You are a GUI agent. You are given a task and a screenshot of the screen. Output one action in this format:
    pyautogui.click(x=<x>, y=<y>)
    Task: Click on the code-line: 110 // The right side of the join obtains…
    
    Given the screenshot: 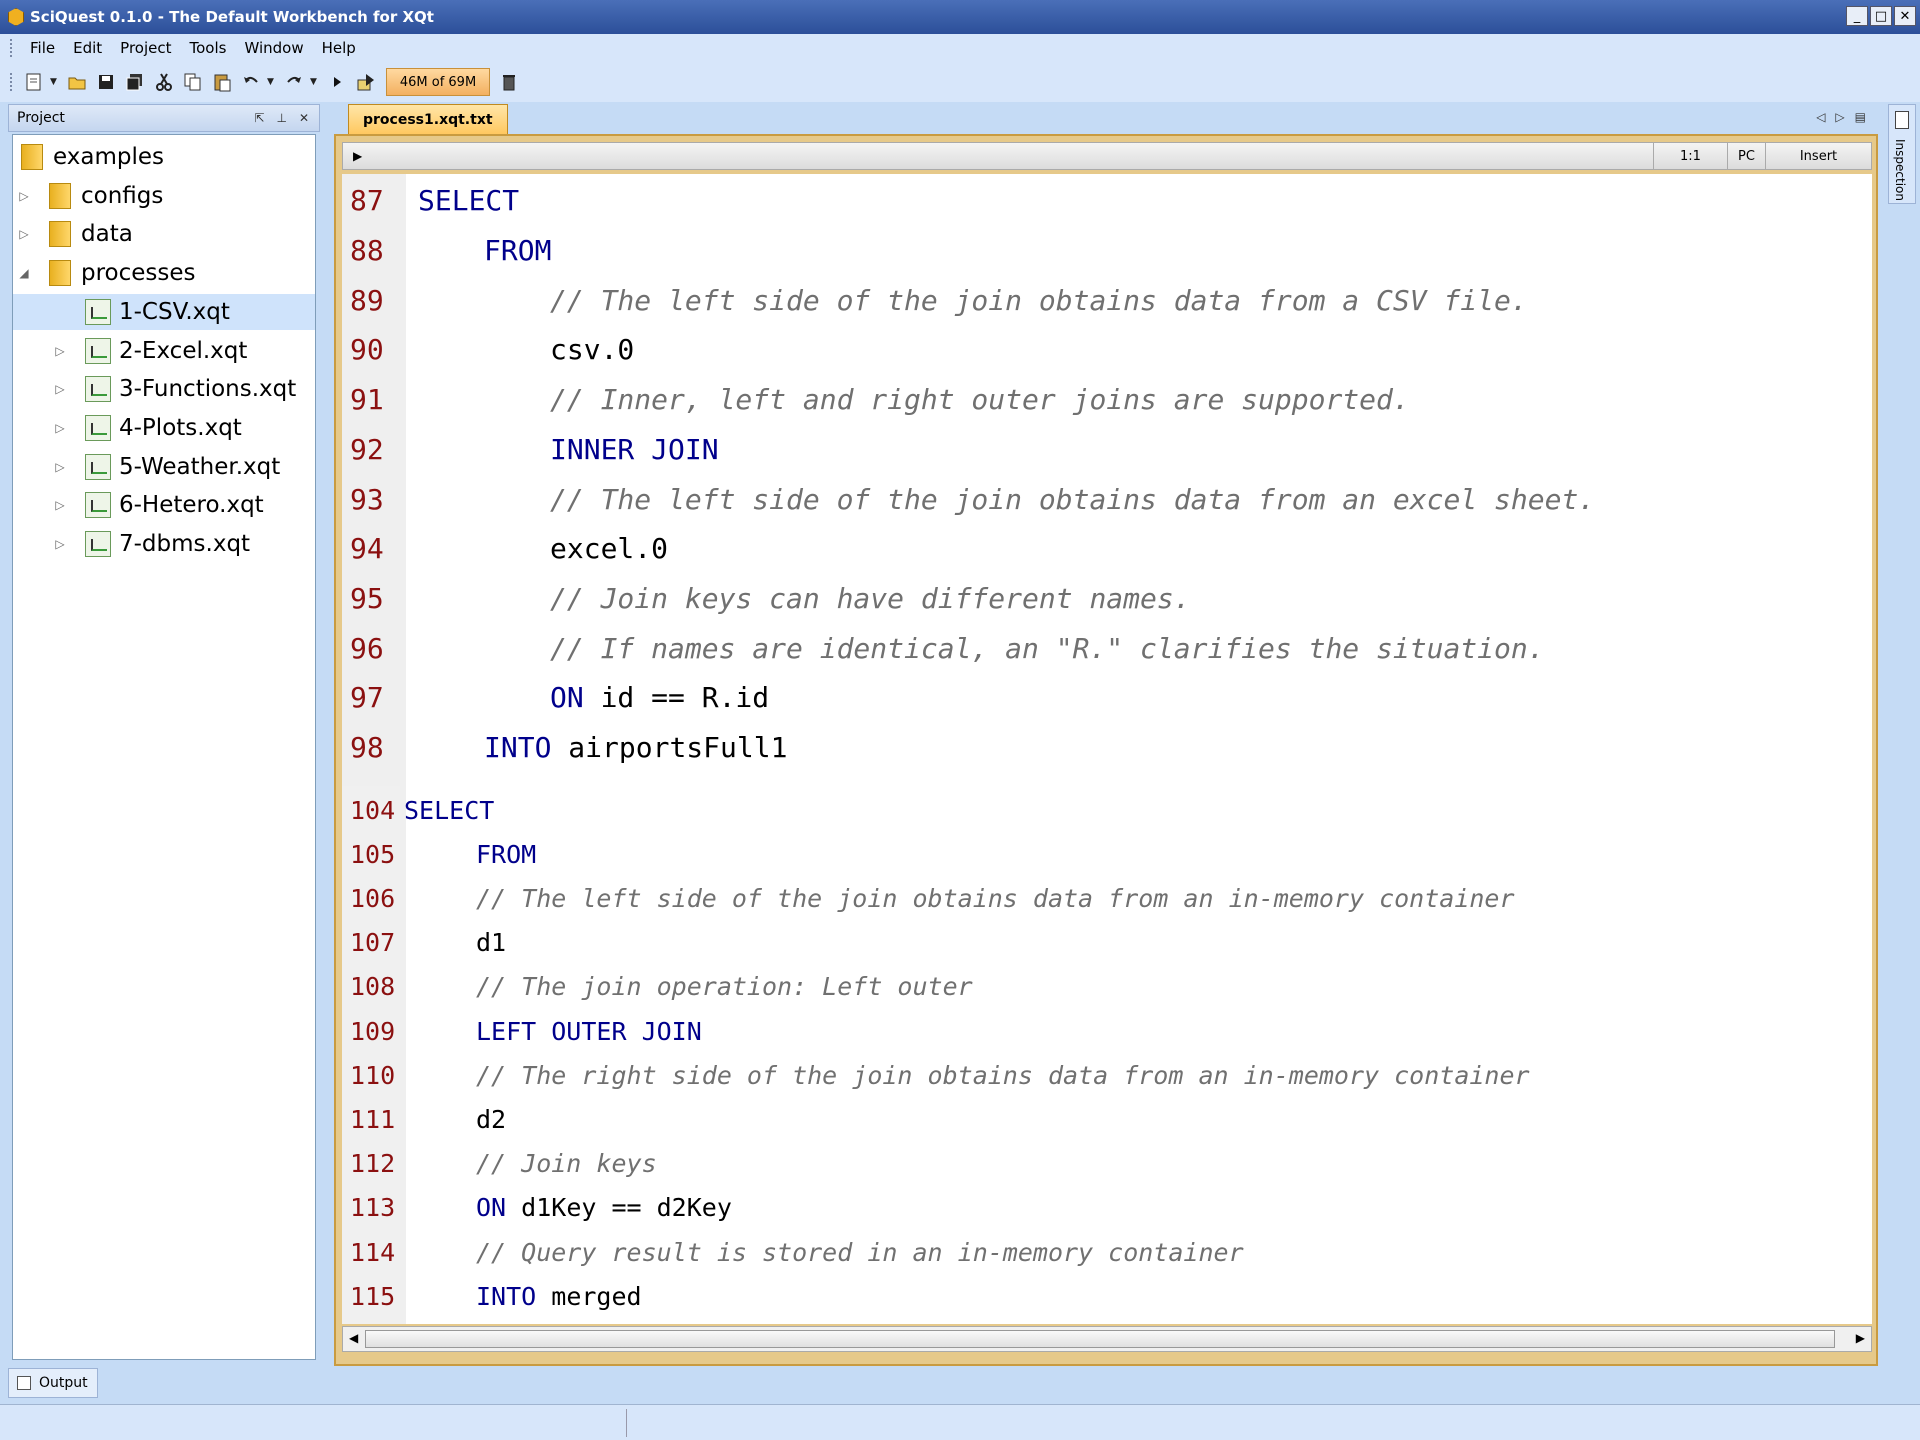 What is the action you would take?
    pyautogui.click(x=936, y=1075)
    